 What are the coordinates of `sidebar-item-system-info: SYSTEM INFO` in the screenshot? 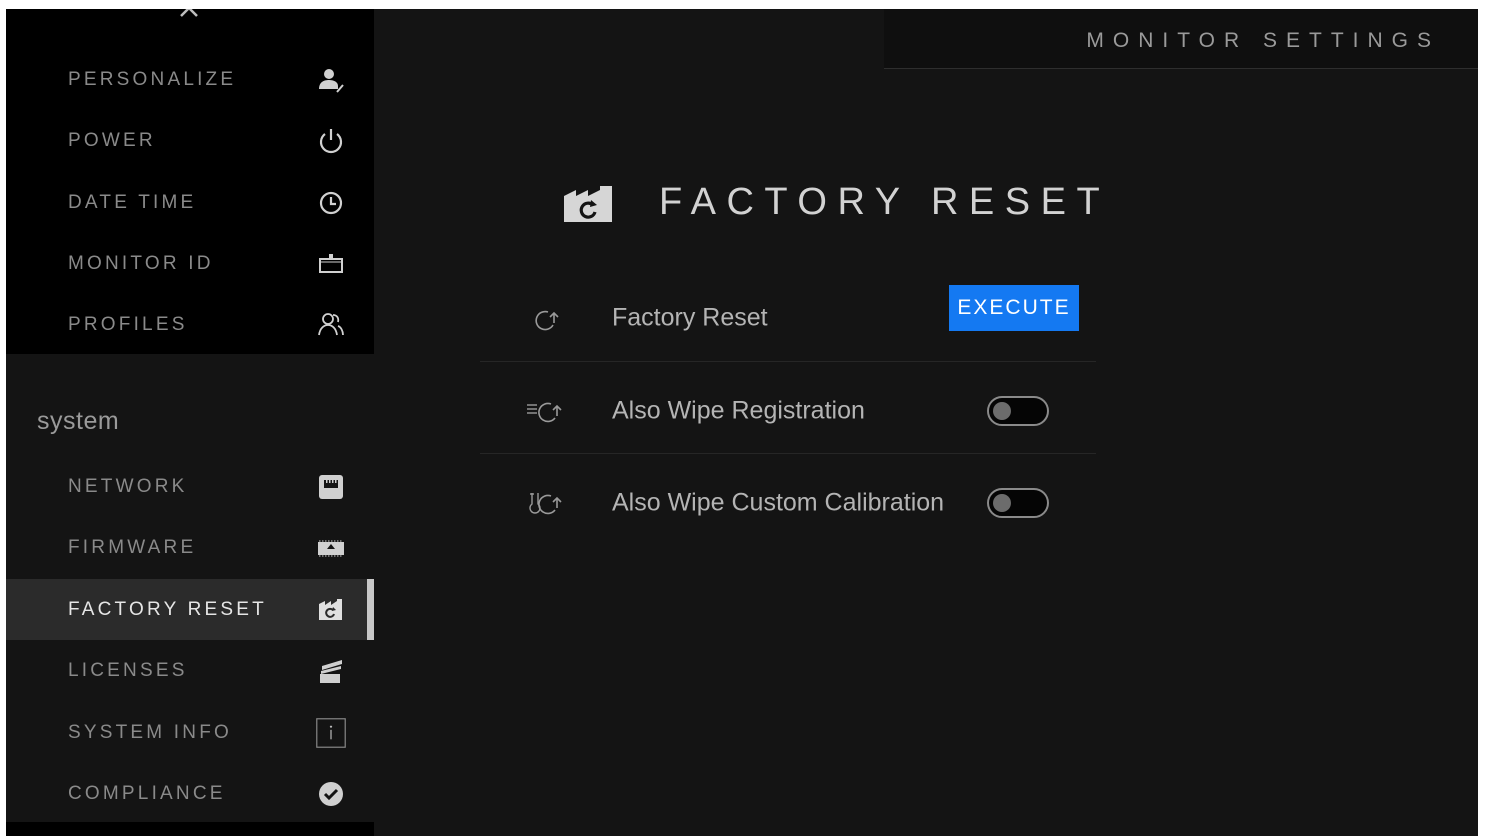 It's located at (190, 732).